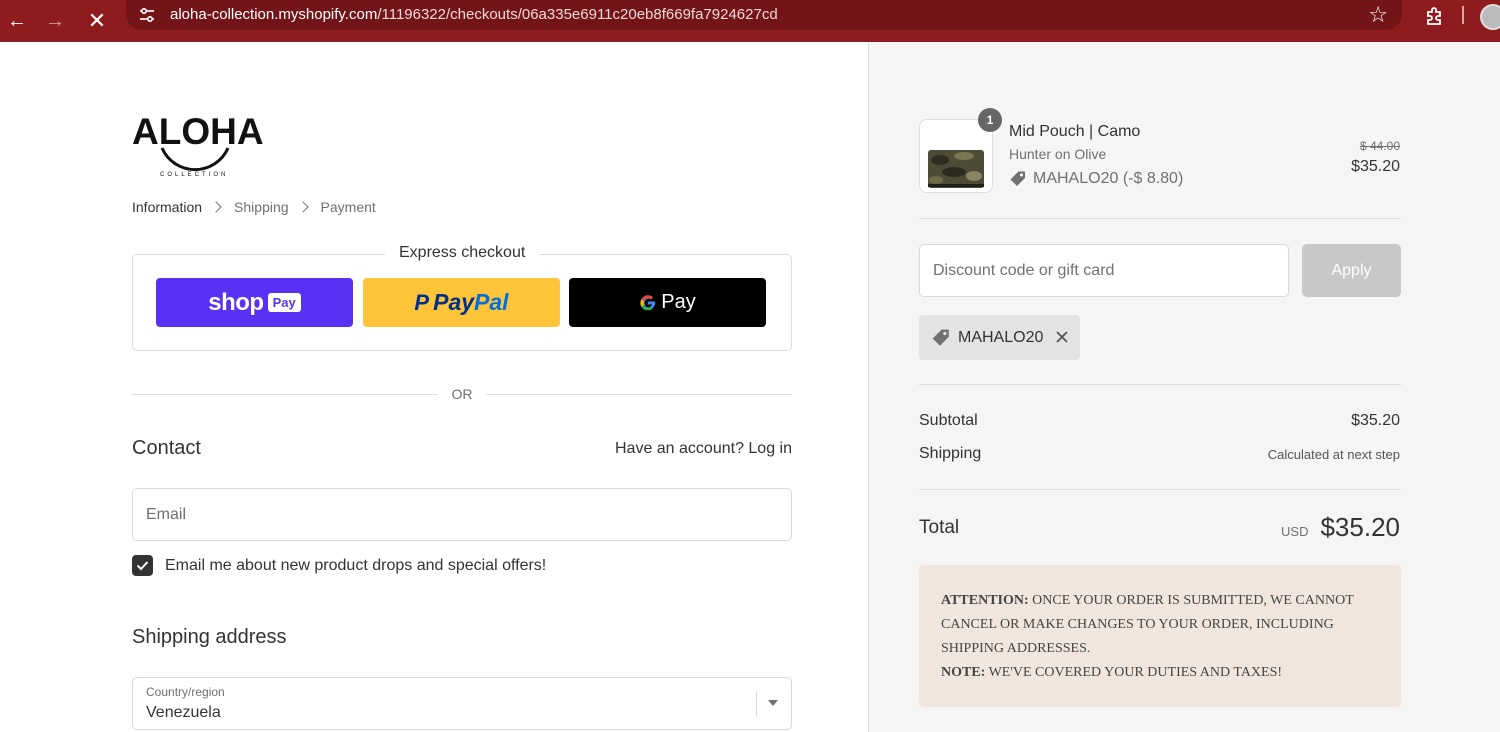 The image size is (1500, 732). Describe the element at coordinates (956, 169) in the screenshot. I see `camo-pouch-image` at that location.